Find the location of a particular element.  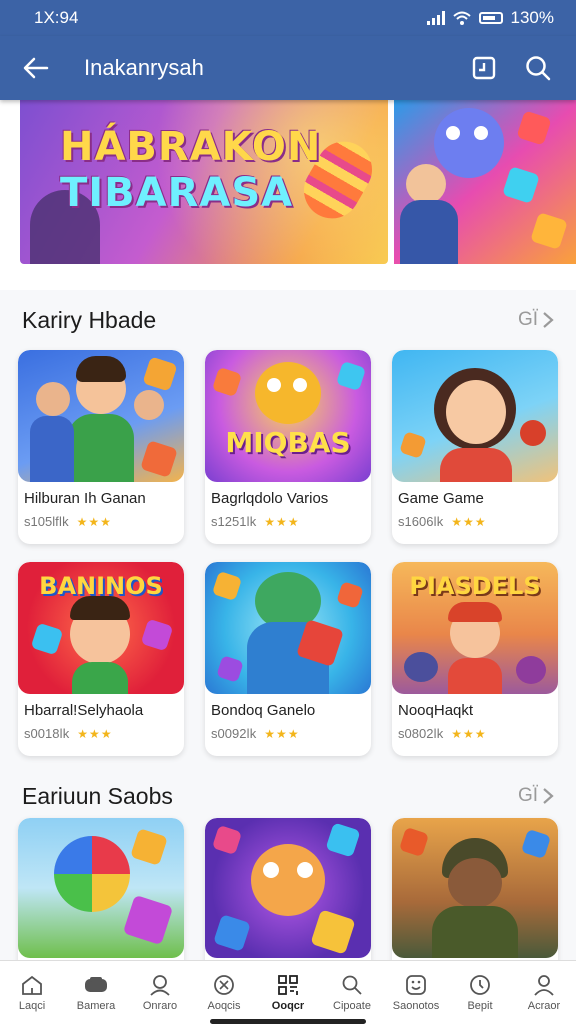

nav-label: Aoqcis is located at coordinates (224, 1005).